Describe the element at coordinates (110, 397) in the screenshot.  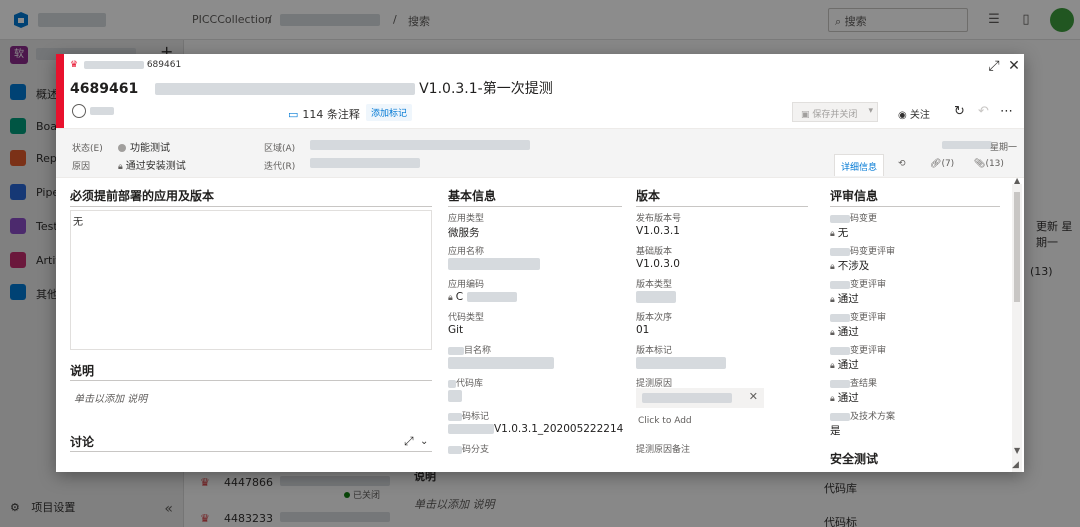
I see `description-placeholder: 单击以添加 说明` at that location.